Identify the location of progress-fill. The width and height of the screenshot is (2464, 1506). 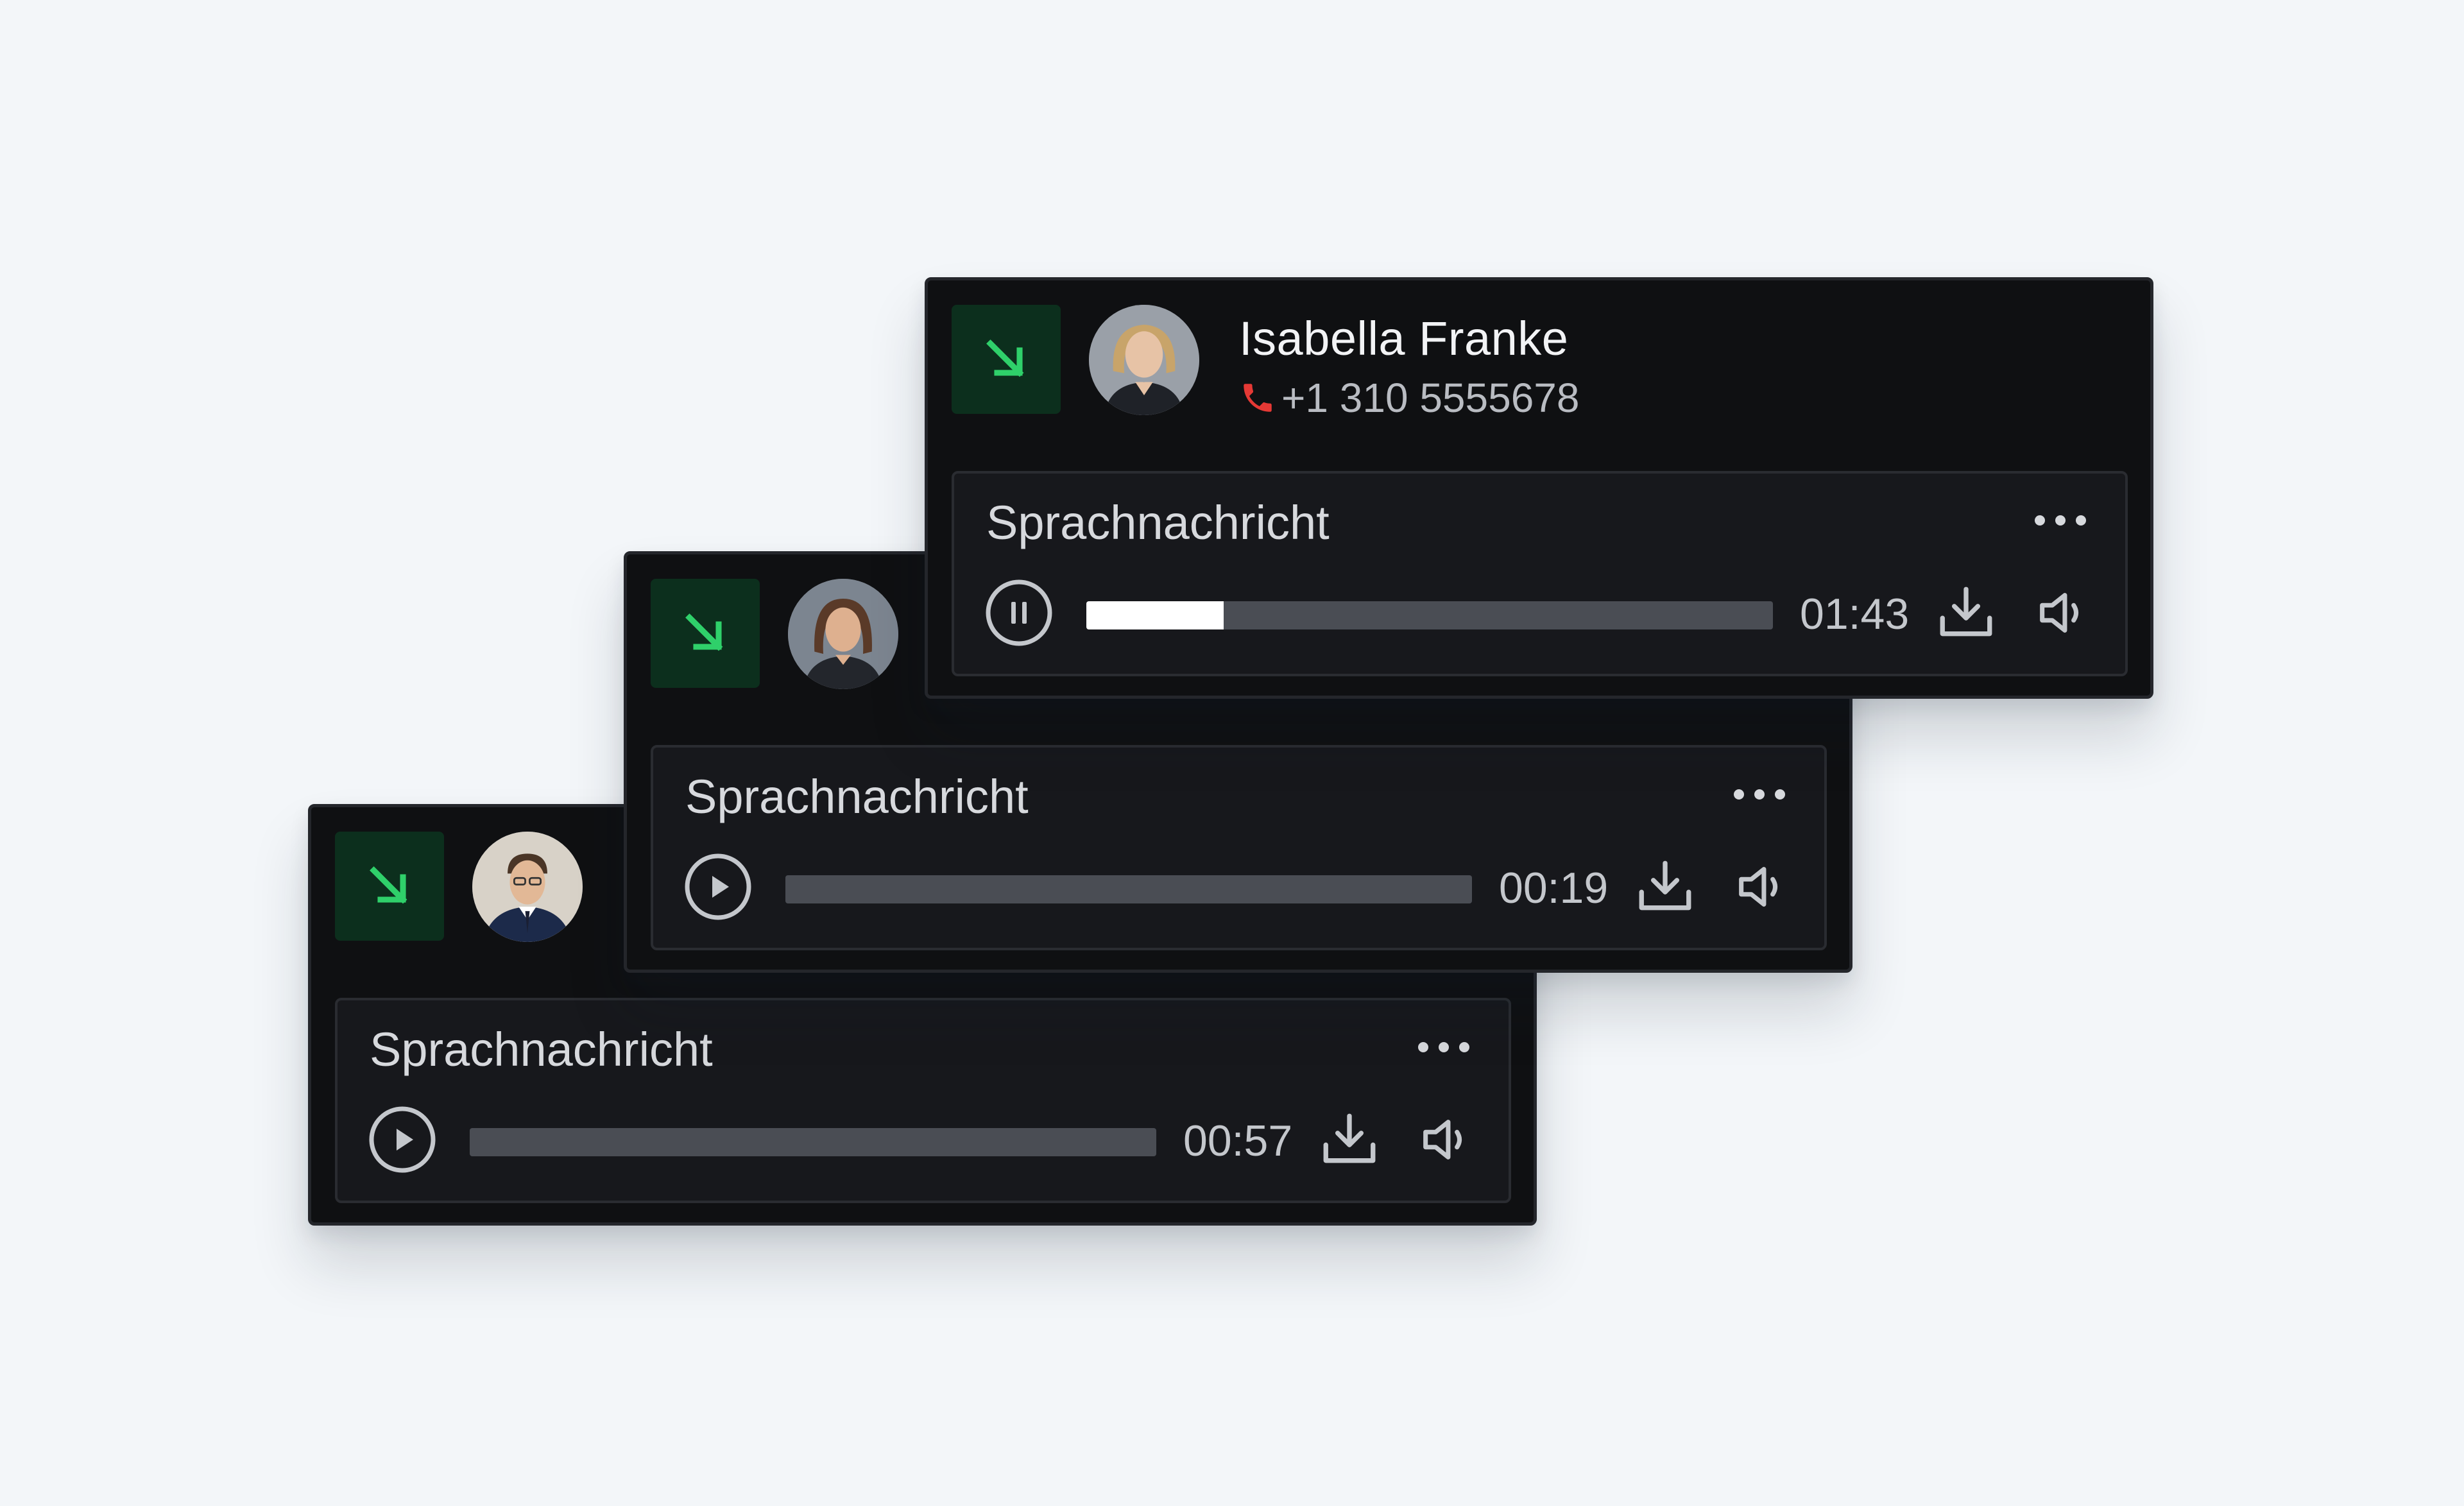
(1155, 615).